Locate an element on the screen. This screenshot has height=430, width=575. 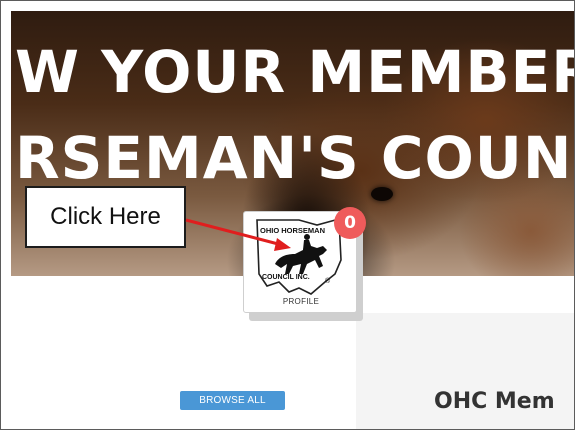
profile-label: PROFILE is located at coordinates (301, 301).